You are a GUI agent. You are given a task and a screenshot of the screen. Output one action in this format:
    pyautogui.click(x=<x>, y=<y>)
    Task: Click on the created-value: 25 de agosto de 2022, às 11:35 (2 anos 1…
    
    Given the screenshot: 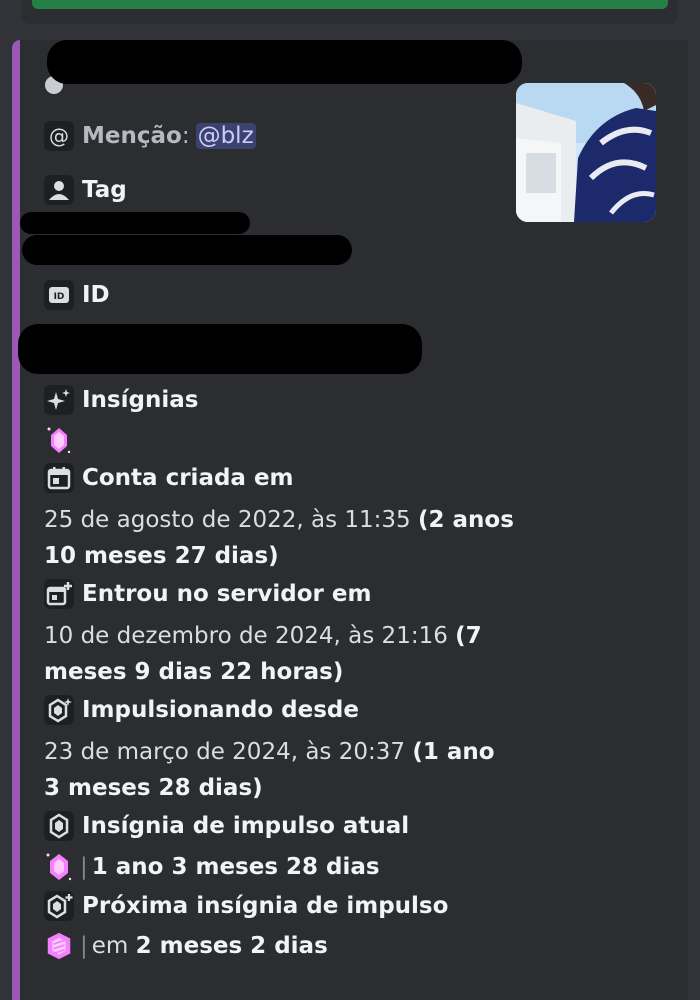 What is the action you would take?
    pyautogui.click(x=279, y=538)
    